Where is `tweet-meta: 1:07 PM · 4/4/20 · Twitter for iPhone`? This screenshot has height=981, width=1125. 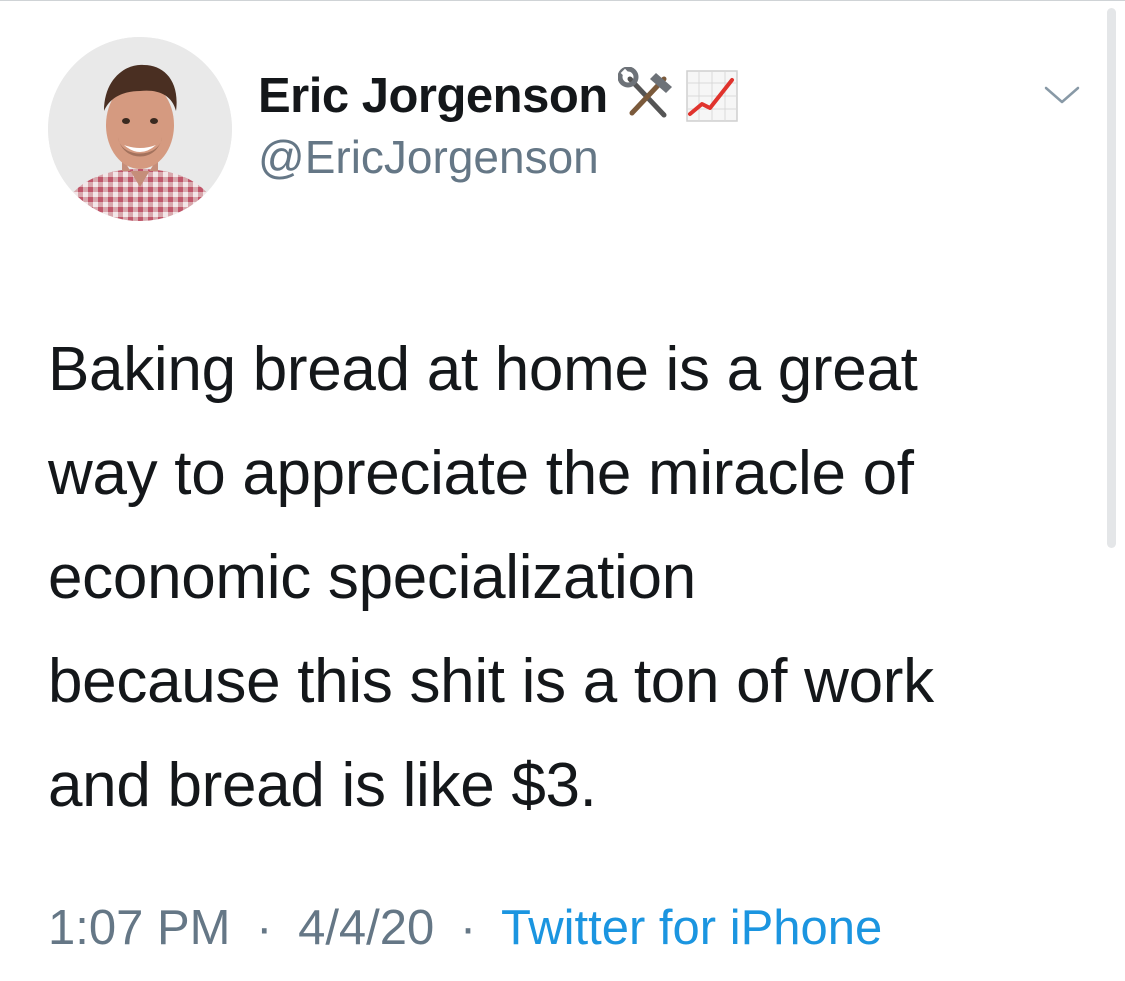 tweet-meta: 1:07 PM · 4/4/20 · Twitter for iPhone is located at coordinates (465, 928).